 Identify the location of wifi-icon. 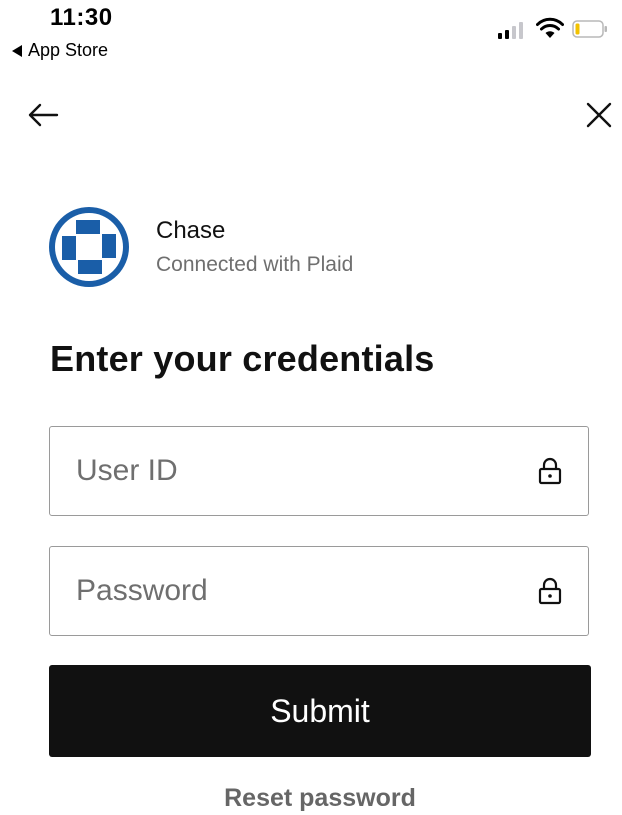
(550, 27).